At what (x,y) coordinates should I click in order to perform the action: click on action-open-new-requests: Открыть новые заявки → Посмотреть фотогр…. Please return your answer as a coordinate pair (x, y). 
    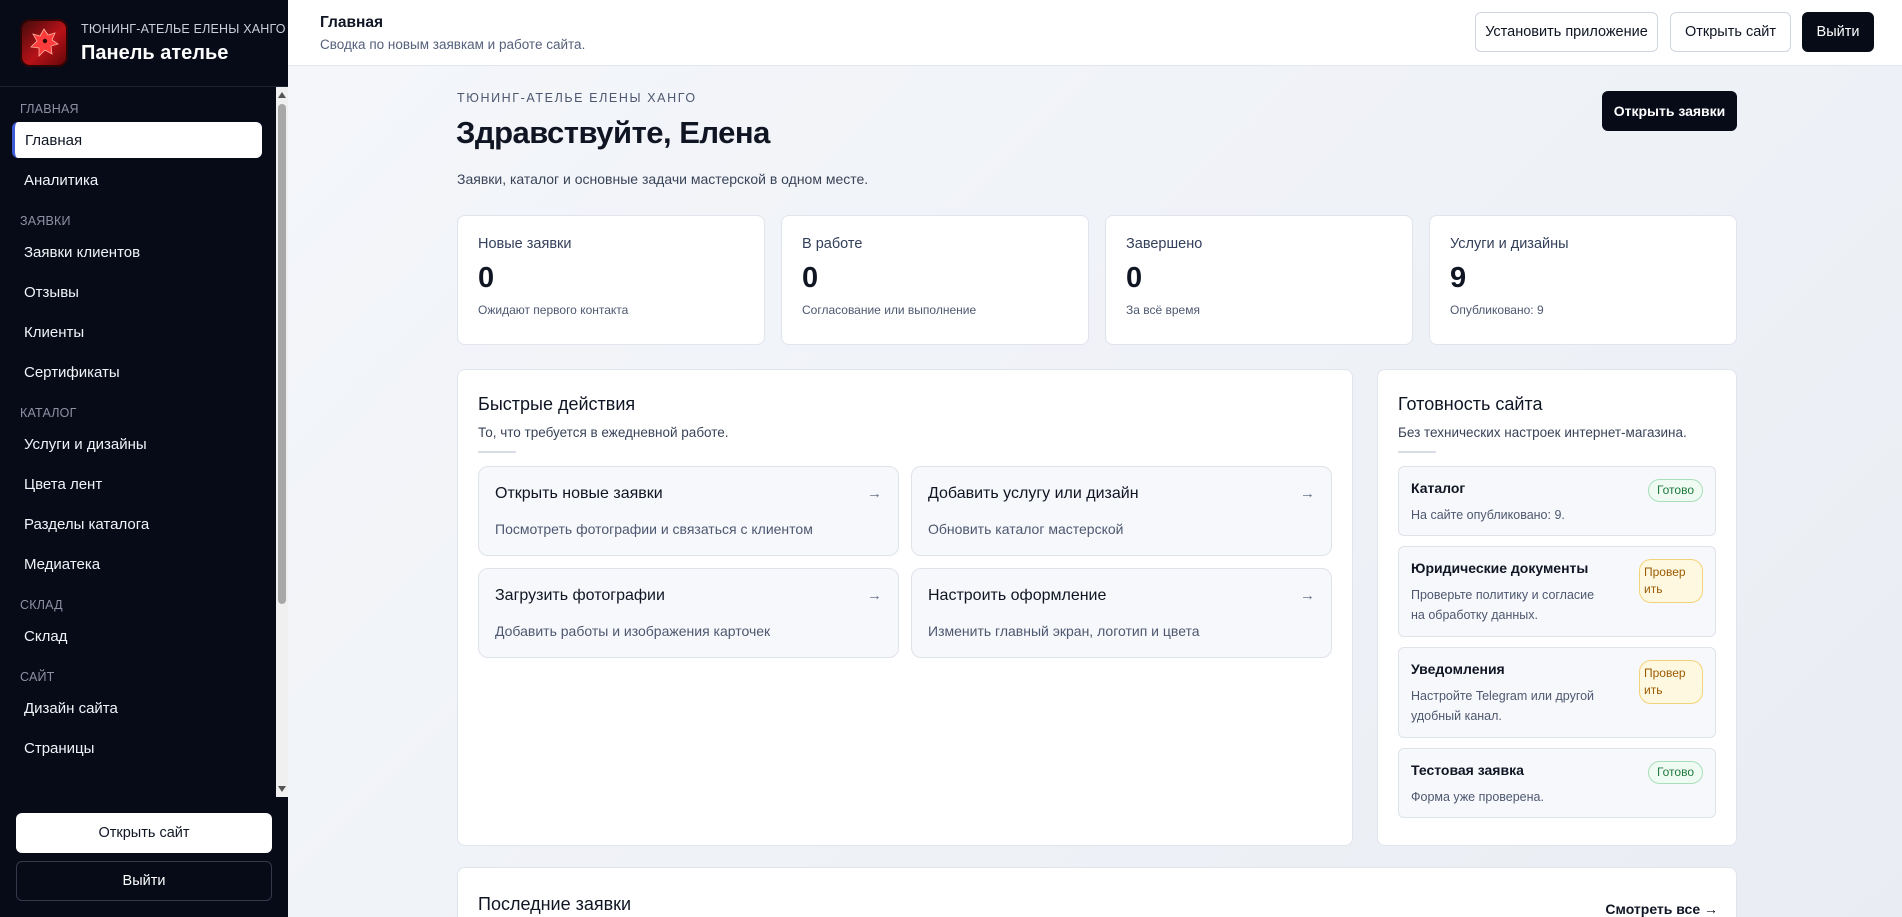
    Looking at the image, I should click on (688, 511).